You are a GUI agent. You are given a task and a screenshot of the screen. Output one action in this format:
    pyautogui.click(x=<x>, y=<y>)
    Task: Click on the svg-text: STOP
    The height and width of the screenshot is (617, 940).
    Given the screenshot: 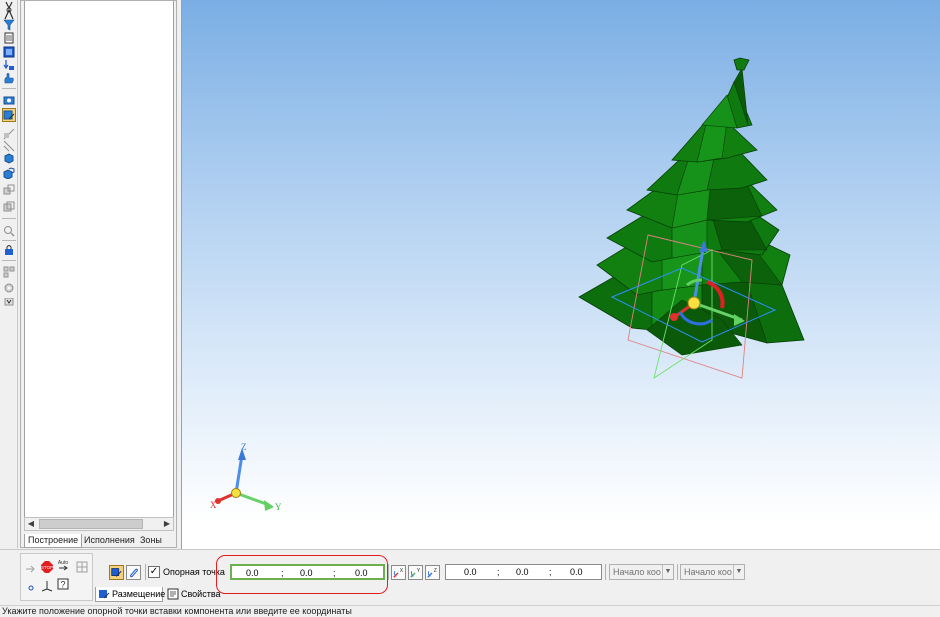 What is the action you would take?
    pyautogui.click(x=47, y=567)
    